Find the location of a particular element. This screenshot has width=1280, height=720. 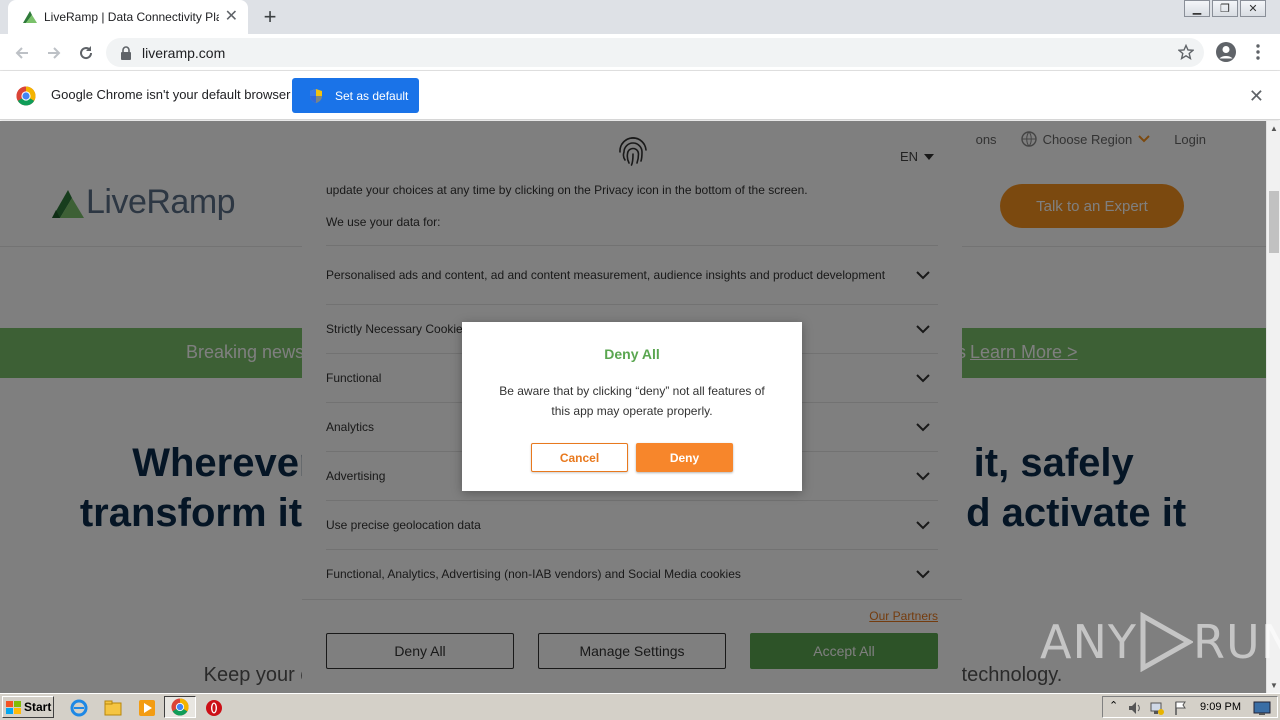

taskbar-chrome-button is located at coordinates (180, 707).